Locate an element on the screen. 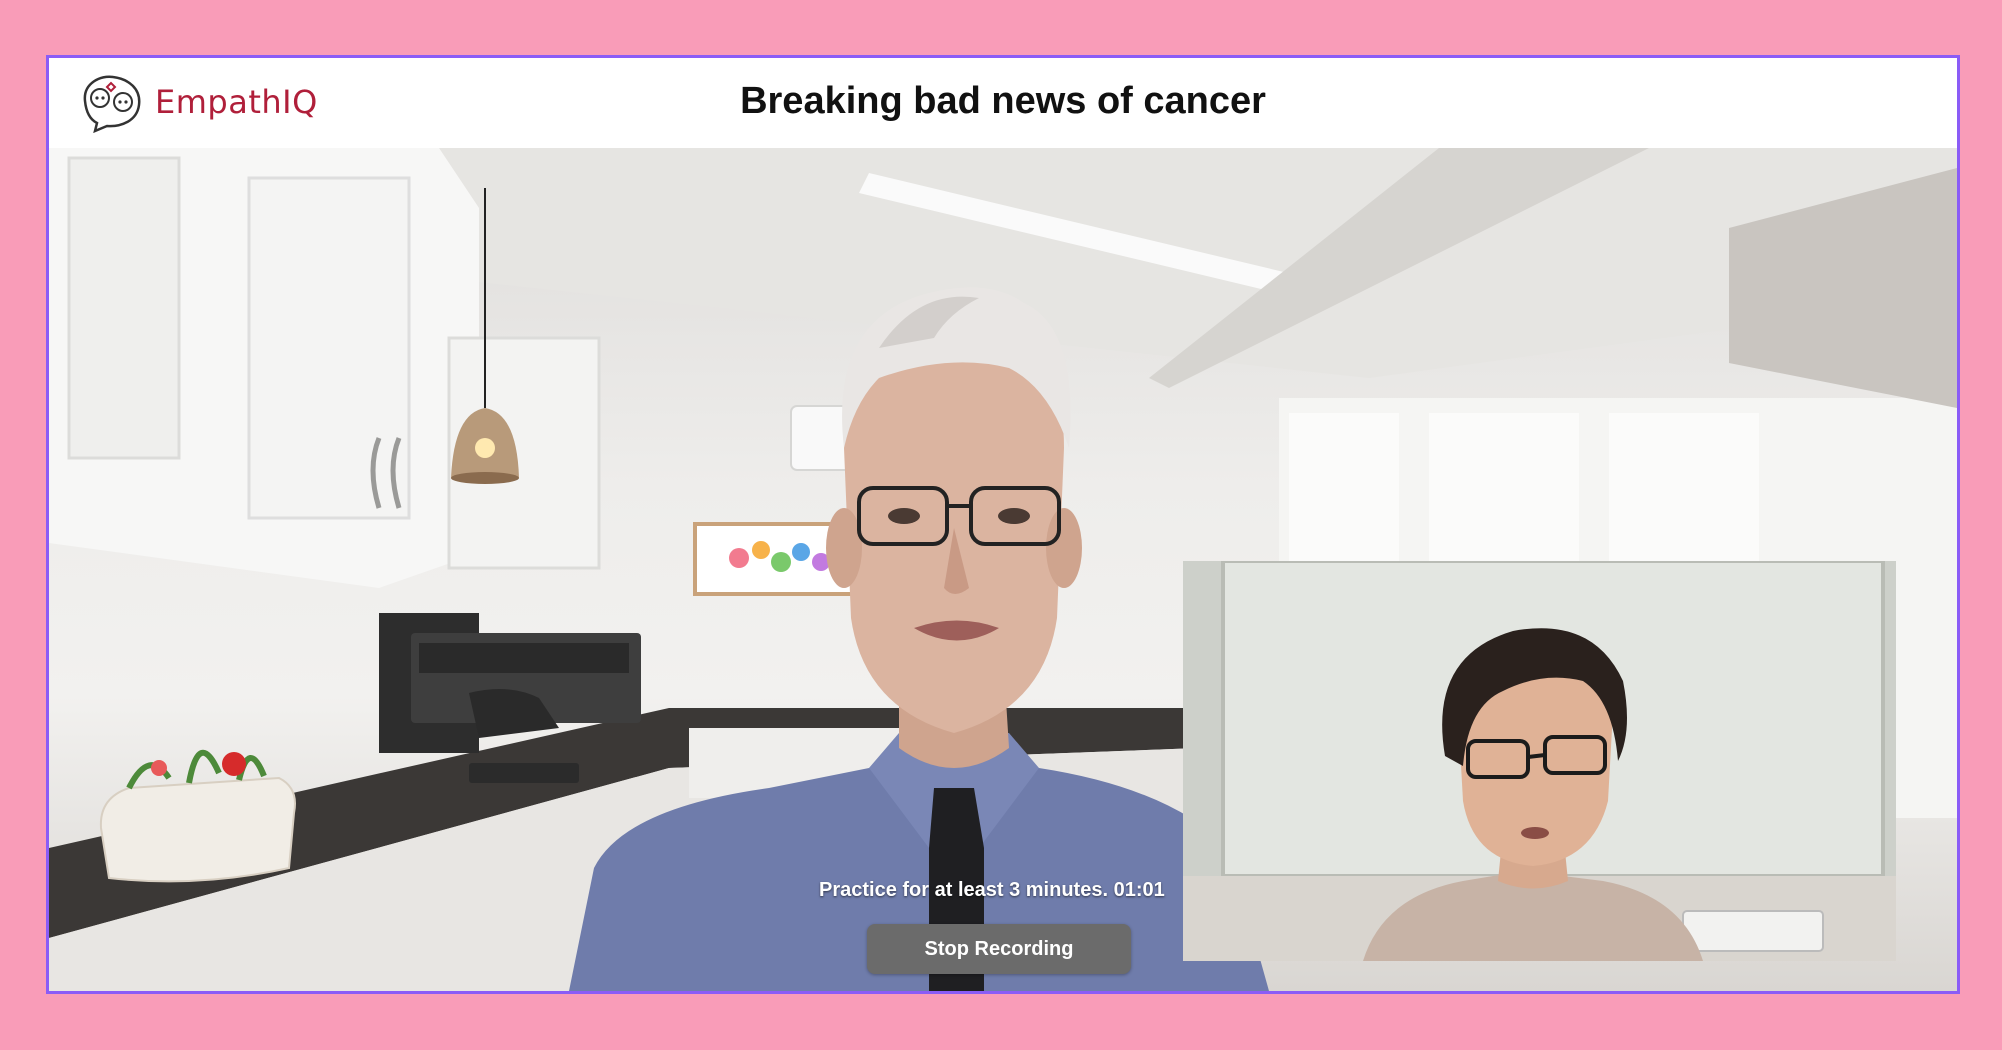  user-webcam-feed is located at coordinates (1539, 761).